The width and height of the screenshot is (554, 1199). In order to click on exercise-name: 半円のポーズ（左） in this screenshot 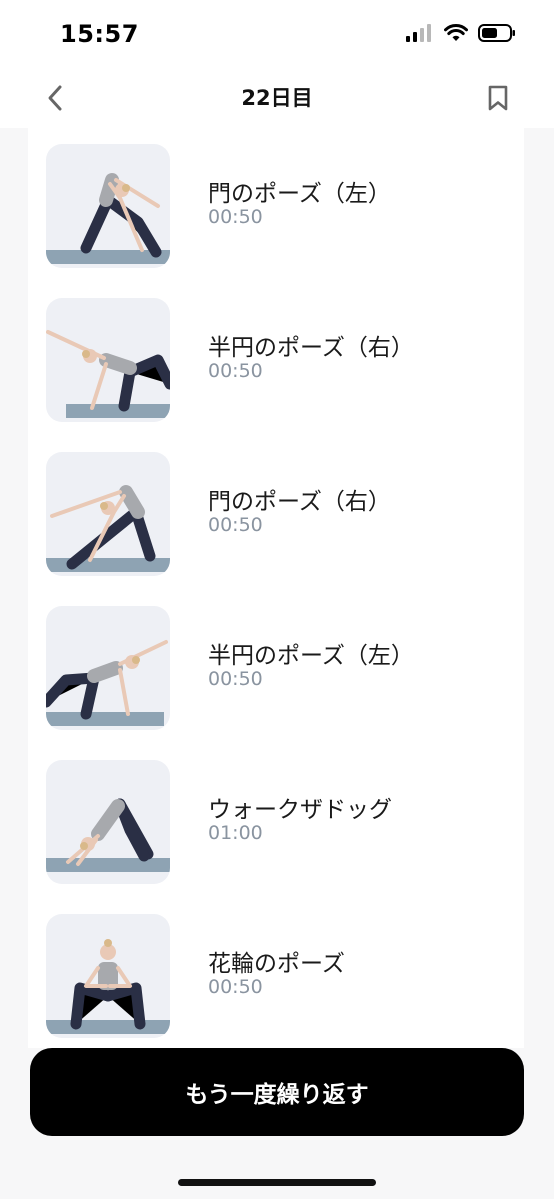, I will do `click(311, 656)`.